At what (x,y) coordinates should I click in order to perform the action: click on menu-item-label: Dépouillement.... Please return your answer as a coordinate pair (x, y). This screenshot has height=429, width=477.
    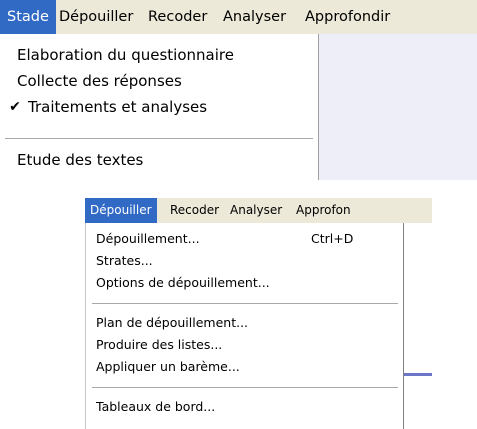
    Looking at the image, I should click on (148, 238).